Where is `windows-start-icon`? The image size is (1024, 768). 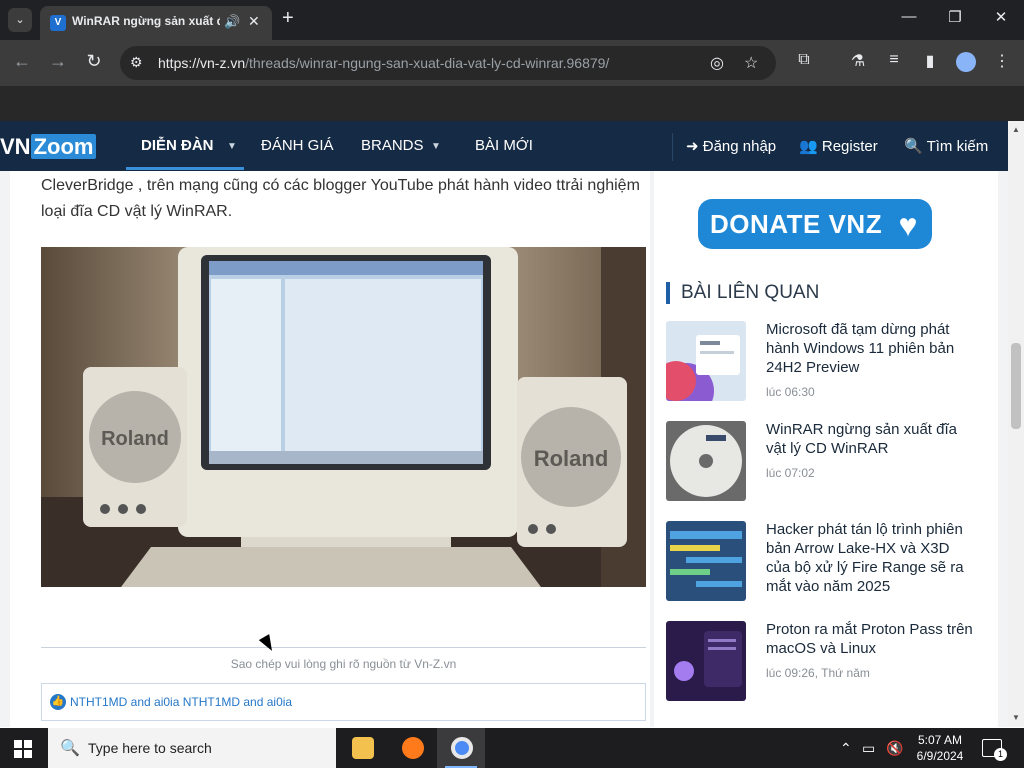
windows-start-icon is located at coordinates (23, 749).